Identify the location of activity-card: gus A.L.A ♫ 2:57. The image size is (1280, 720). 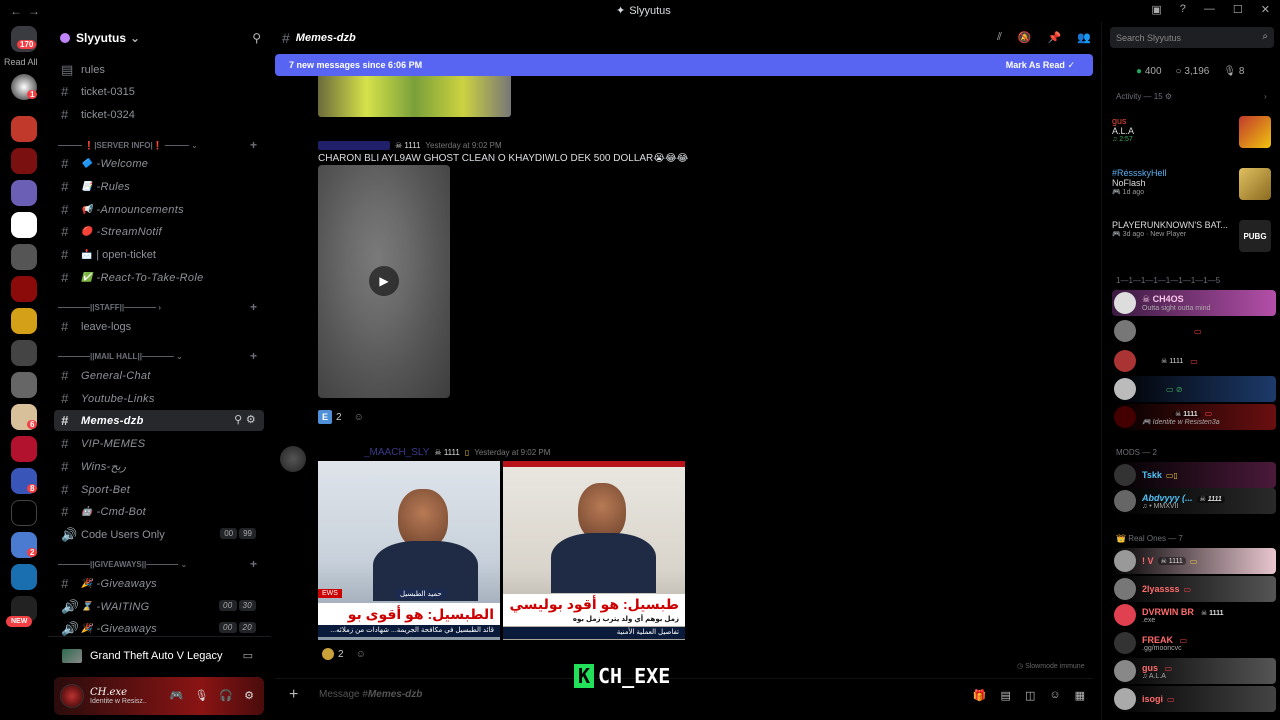
(1193, 138).